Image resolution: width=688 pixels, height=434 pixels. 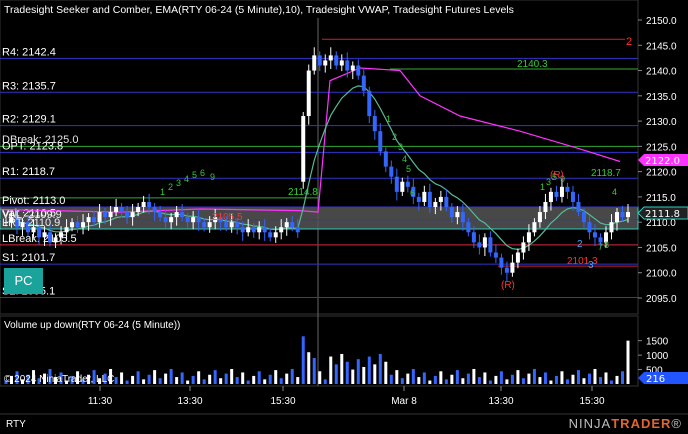 I want to click on ninjatrader-logo: NINJATRADER®, so click(x=625, y=423).